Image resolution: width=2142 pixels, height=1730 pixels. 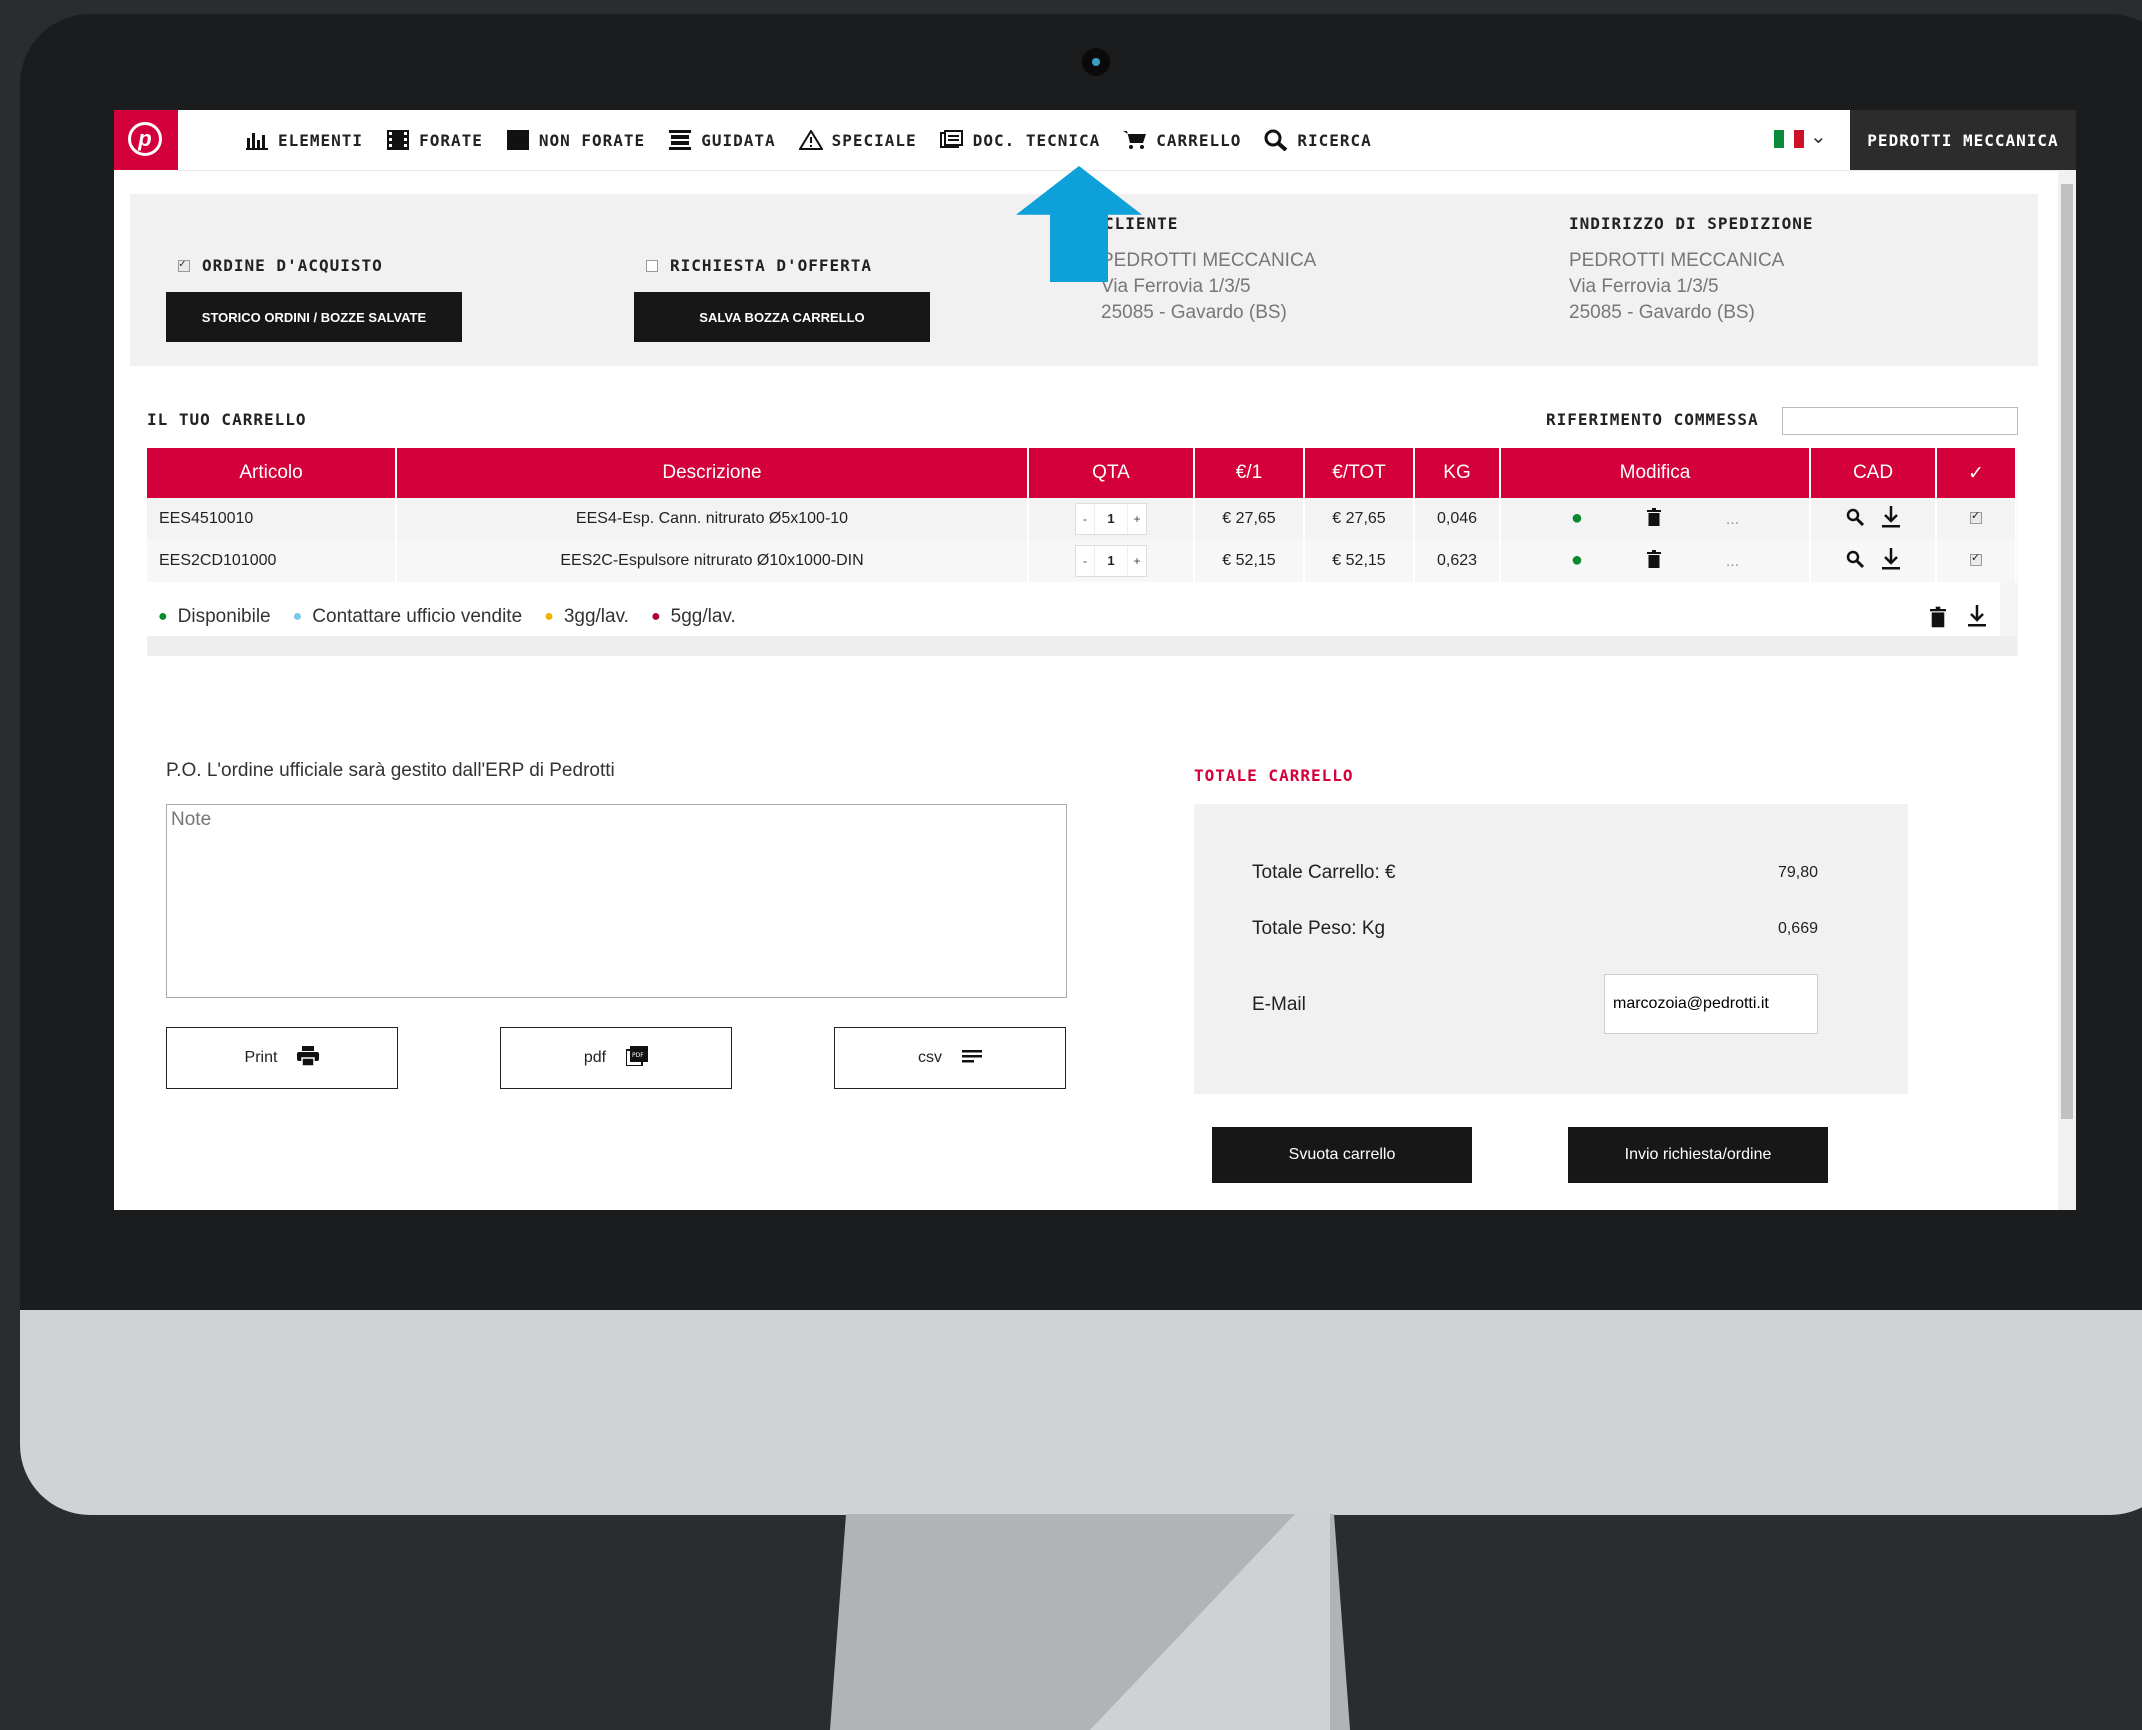 I want to click on header-divider, so click(x=1118, y=170).